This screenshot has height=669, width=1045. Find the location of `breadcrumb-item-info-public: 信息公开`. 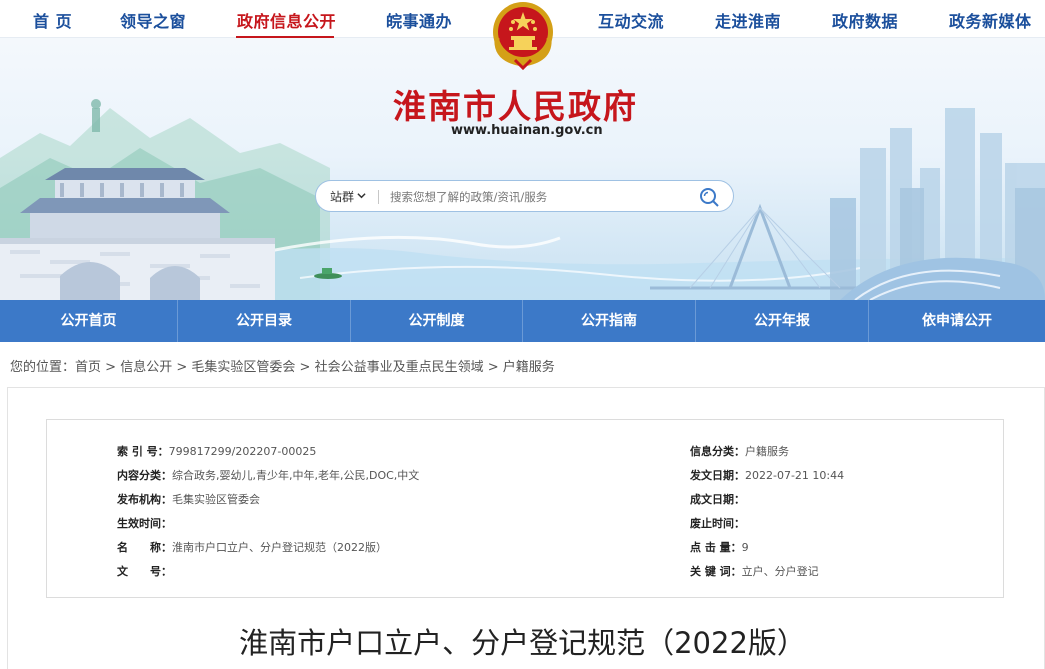

breadcrumb-item-info-public: 信息公开 is located at coordinates (146, 367).